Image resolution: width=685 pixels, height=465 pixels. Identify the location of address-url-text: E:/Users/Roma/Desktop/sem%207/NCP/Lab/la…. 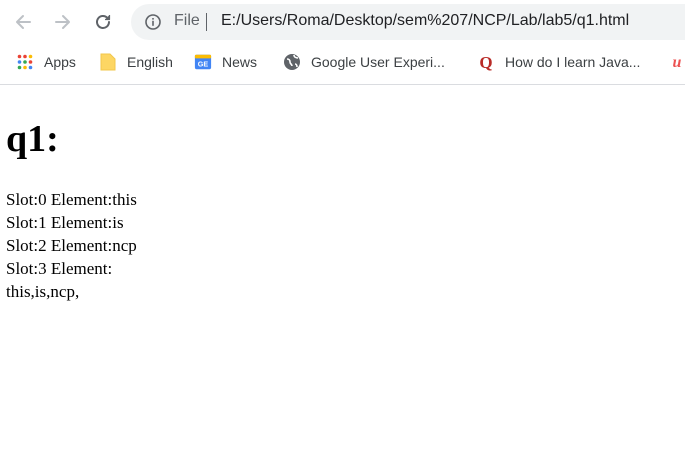
(425, 21).